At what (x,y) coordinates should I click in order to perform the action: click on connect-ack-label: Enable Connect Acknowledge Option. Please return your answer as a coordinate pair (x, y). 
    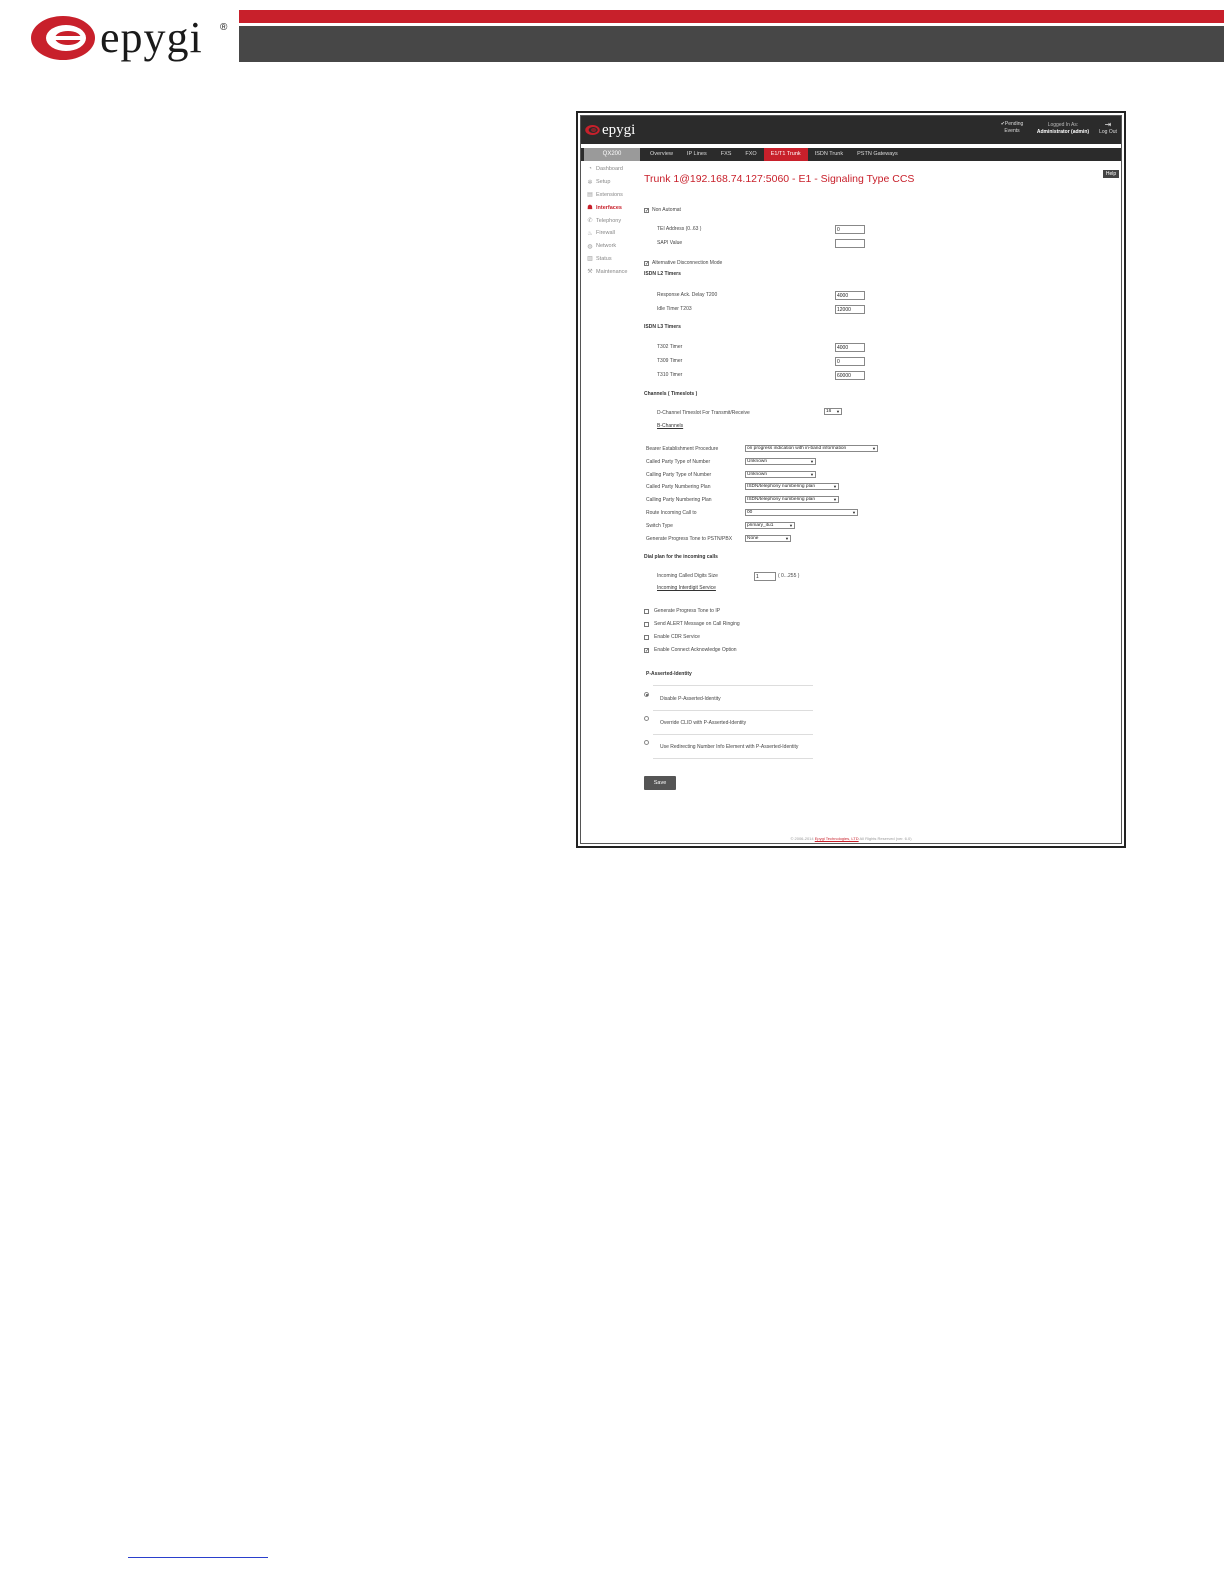
    Looking at the image, I should click on (695, 650).